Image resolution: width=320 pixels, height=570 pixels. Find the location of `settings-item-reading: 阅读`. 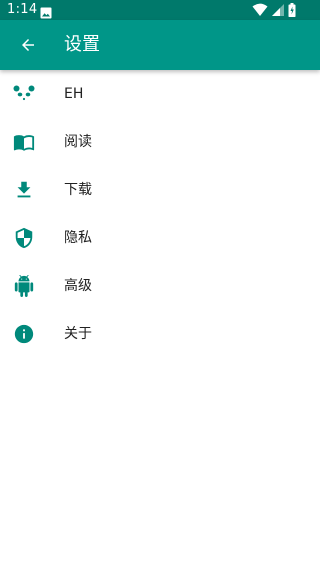

settings-item-reading: 阅读 is located at coordinates (160, 142).